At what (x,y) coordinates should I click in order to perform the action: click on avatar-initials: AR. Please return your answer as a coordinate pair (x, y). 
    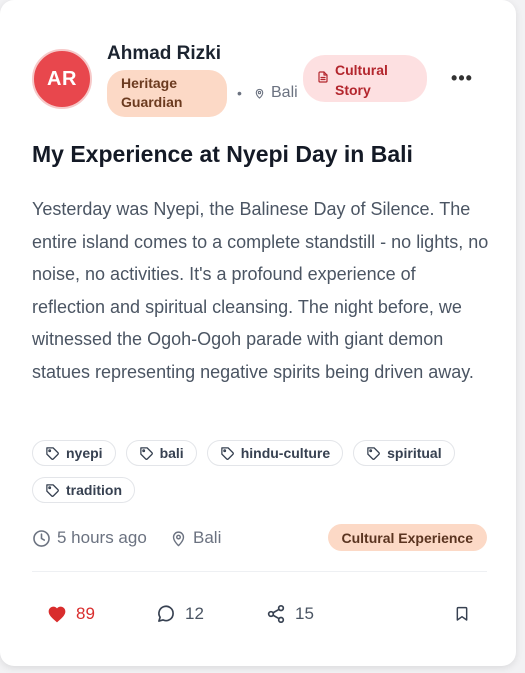
    Looking at the image, I should click on (62, 78).